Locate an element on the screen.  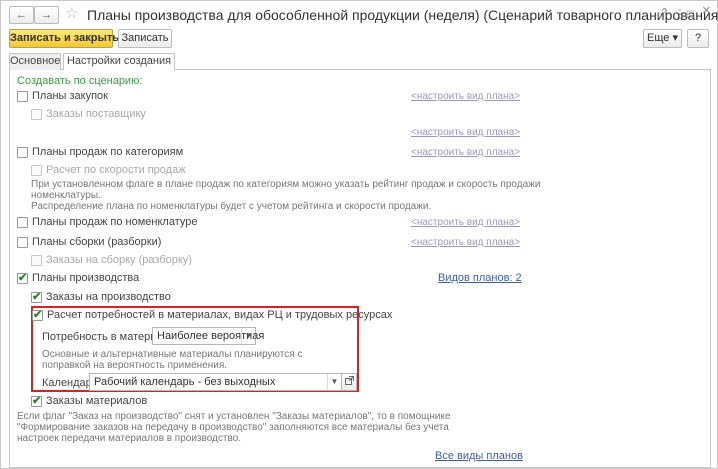
calendar-select: Рабочий календарь - без выходных ▼ is located at coordinates (215, 382).